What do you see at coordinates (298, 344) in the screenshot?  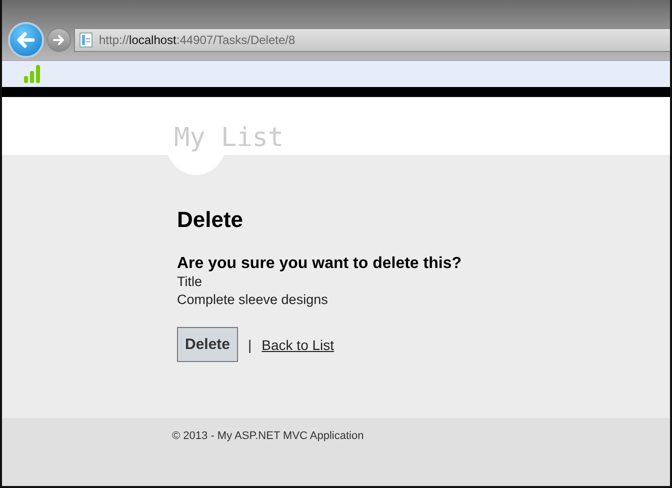 I see `back-to-list-link: Back to List` at bounding box center [298, 344].